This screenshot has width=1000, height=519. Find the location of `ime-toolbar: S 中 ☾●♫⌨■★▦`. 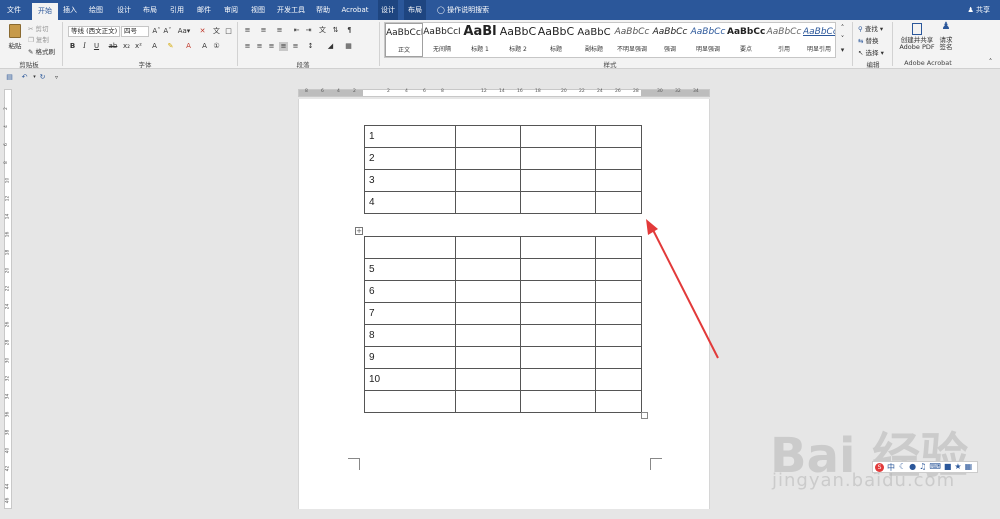

ime-toolbar: S 中 ☾●♫⌨■★▦ is located at coordinates (925, 467).